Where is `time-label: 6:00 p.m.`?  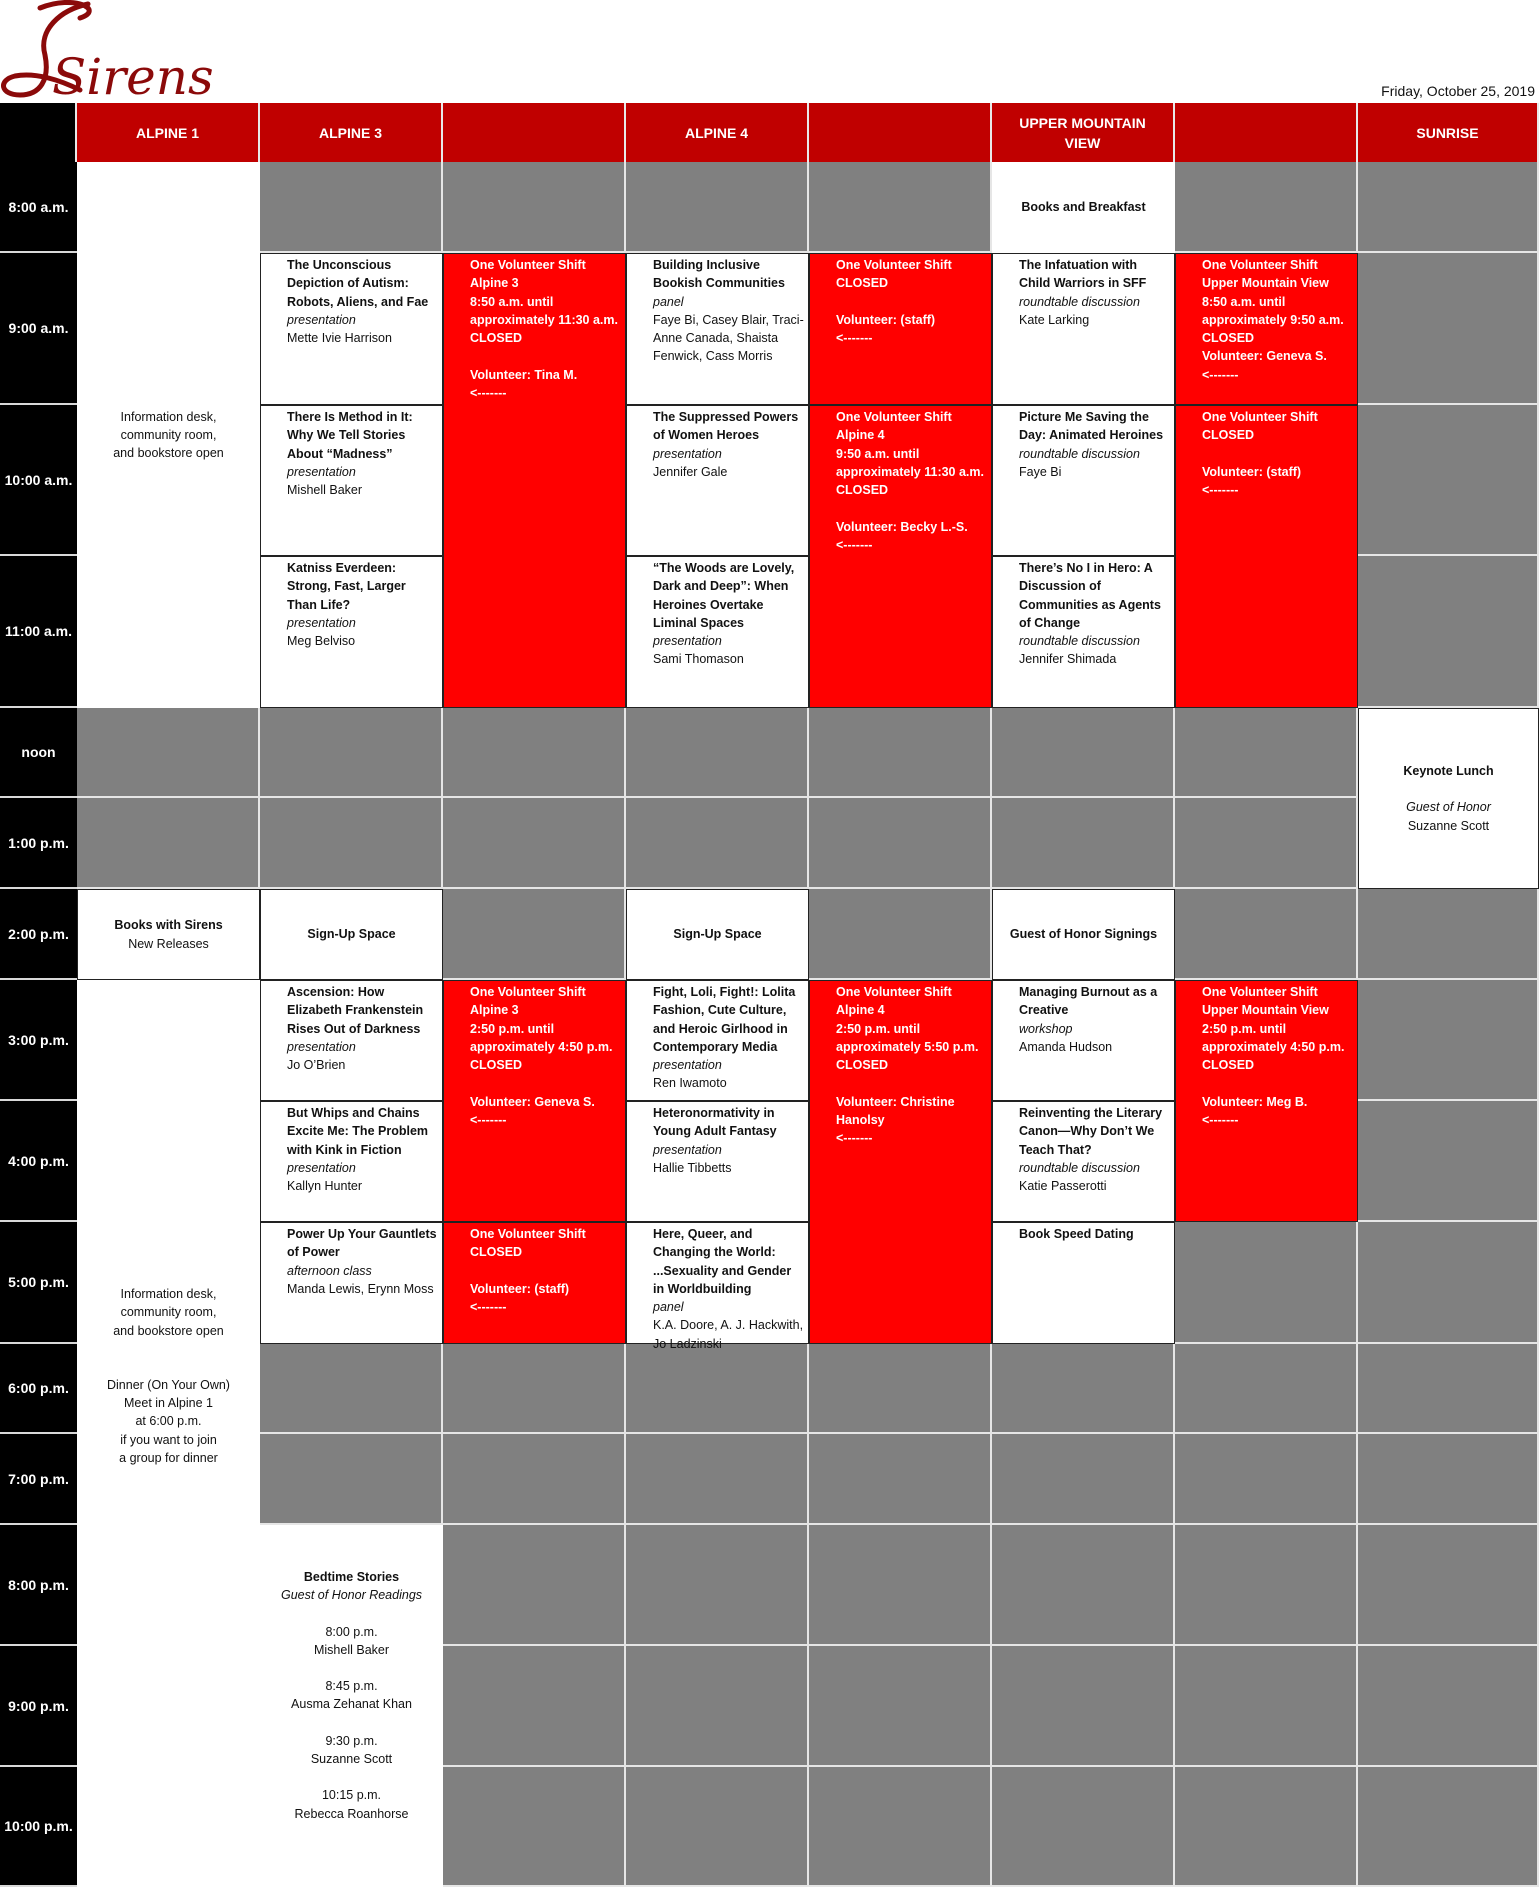
time-label: 6:00 p.m. is located at coordinates (38, 1389).